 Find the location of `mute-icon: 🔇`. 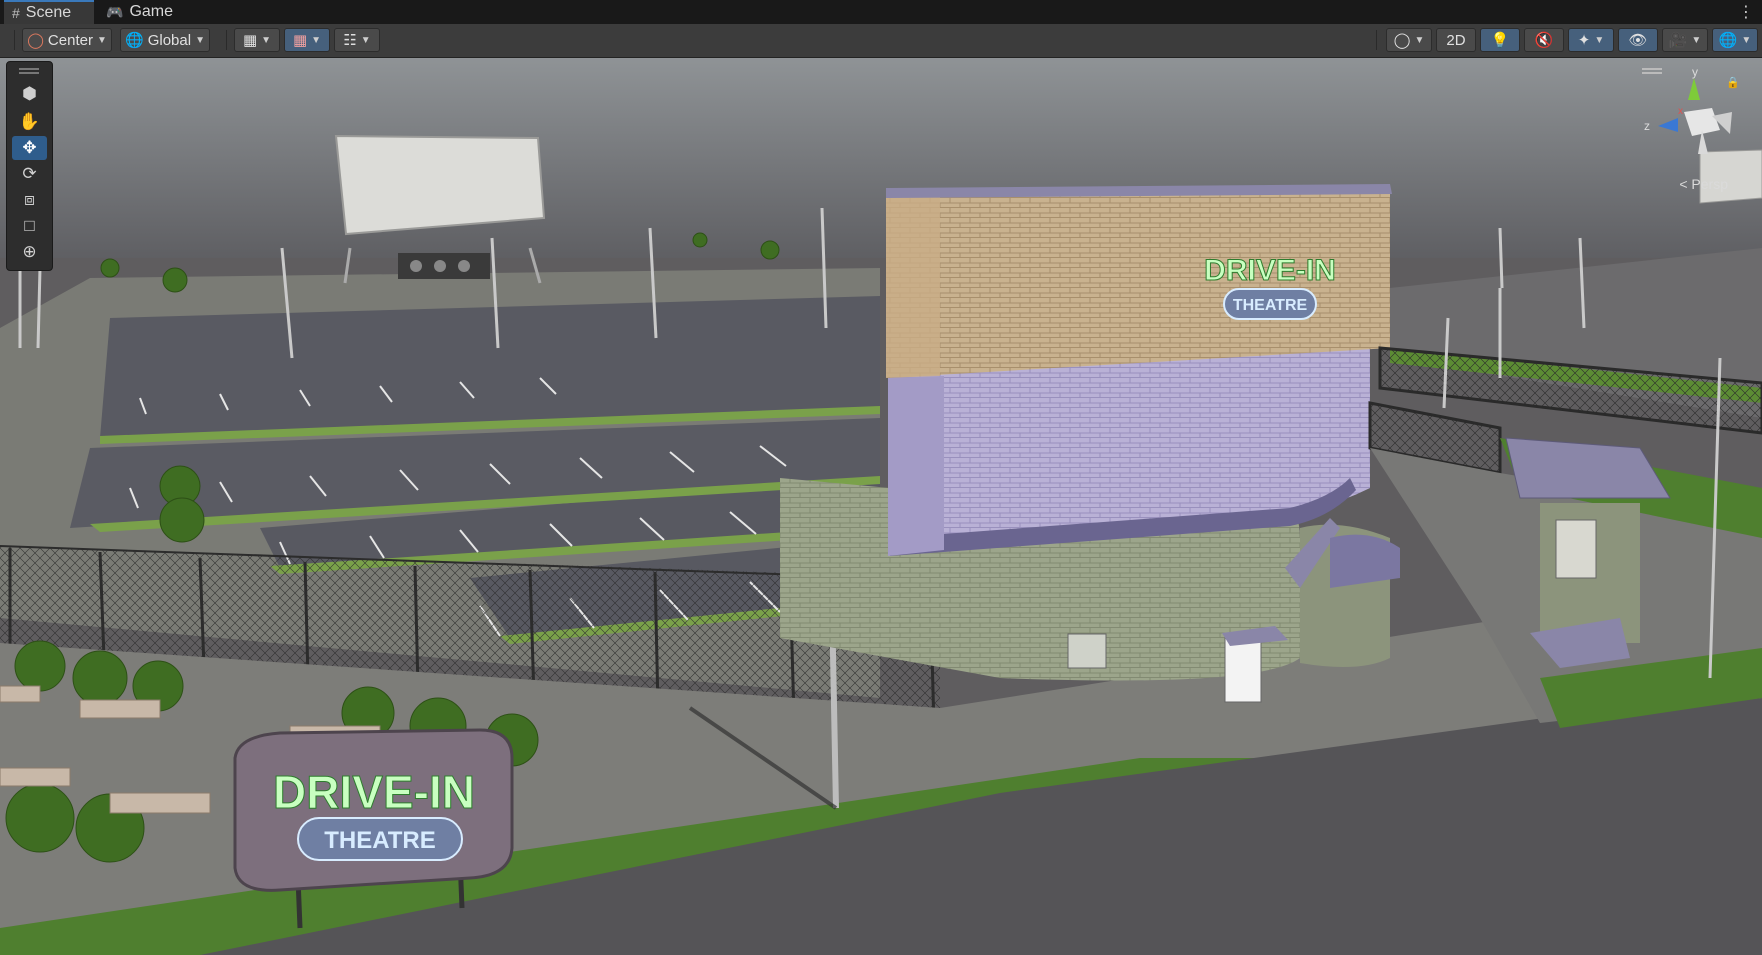

mute-icon: 🔇 is located at coordinates (1544, 40).